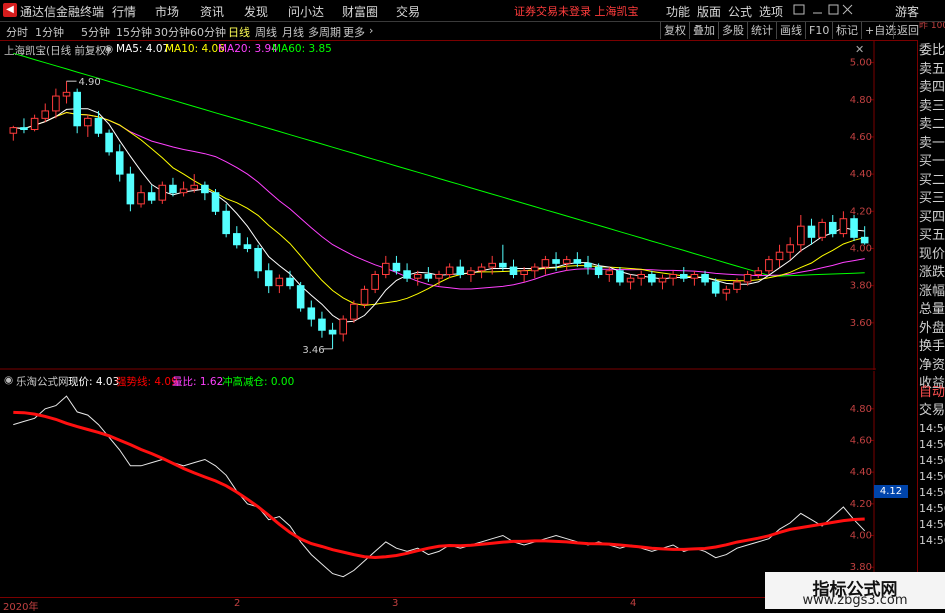 This screenshot has width=945, height=613. Describe the element at coordinates (732, 30) in the screenshot. I see `multi-stock-button: 多股` at that location.